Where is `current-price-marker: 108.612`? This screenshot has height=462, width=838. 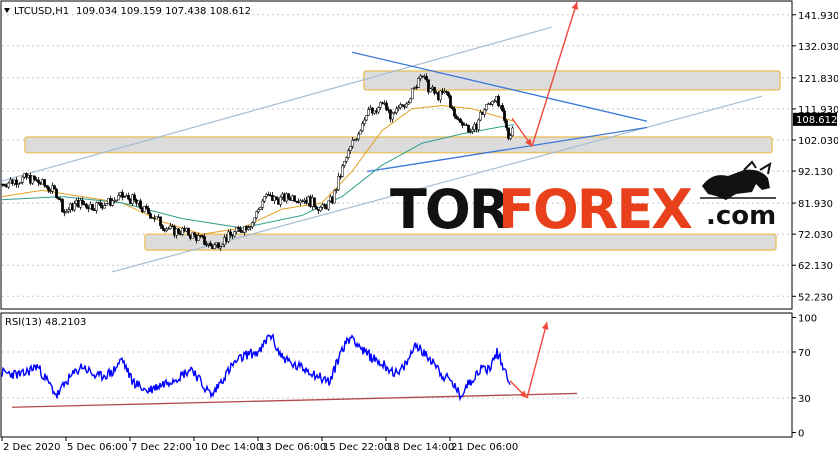 current-price-marker: 108.612 is located at coordinates (815, 119).